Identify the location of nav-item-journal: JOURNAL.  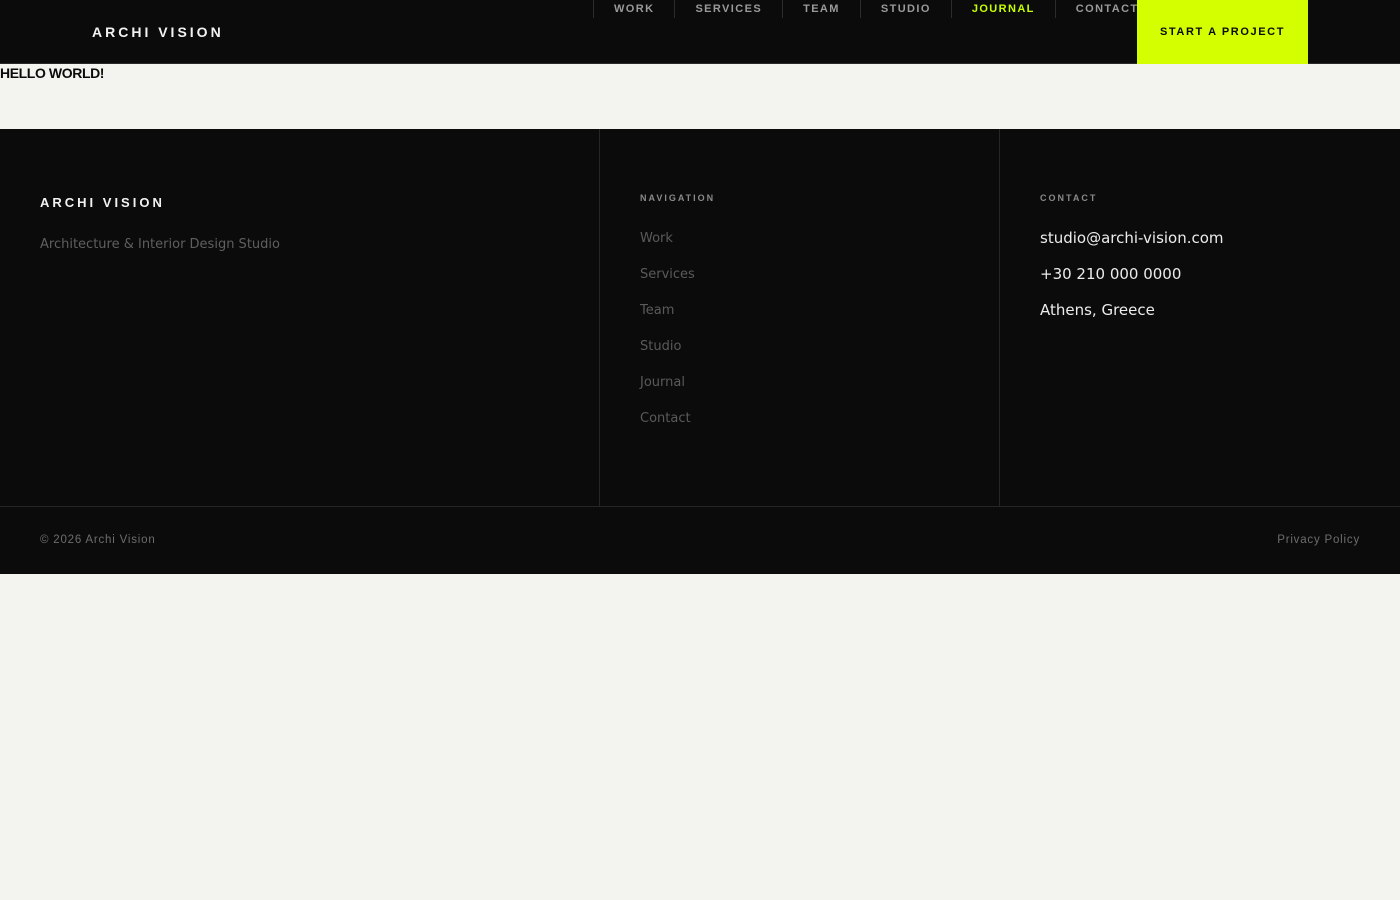
(1002, 9).